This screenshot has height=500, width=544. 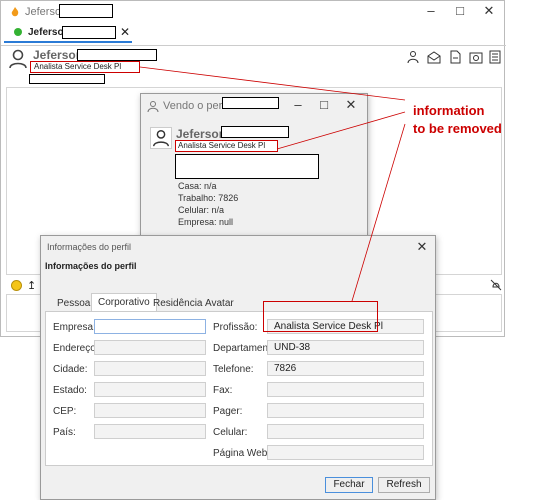 What do you see at coordinates (457, 128) in the screenshot?
I see `annotation-line2: to be removed` at bounding box center [457, 128].